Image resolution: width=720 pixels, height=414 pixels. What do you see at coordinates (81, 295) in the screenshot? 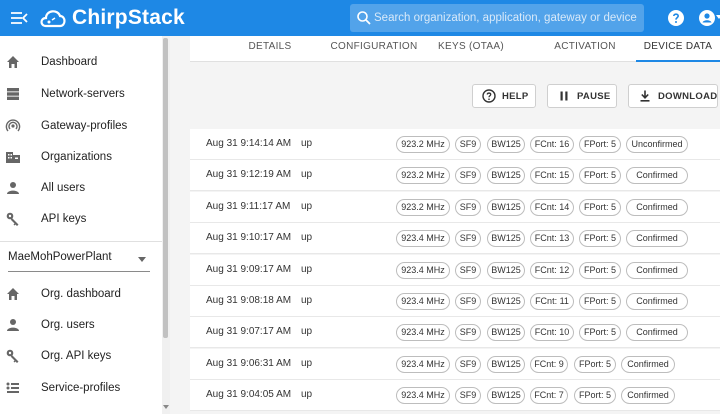
I see `sidebar-item-org-dashboard: Org. dashboard` at bounding box center [81, 295].